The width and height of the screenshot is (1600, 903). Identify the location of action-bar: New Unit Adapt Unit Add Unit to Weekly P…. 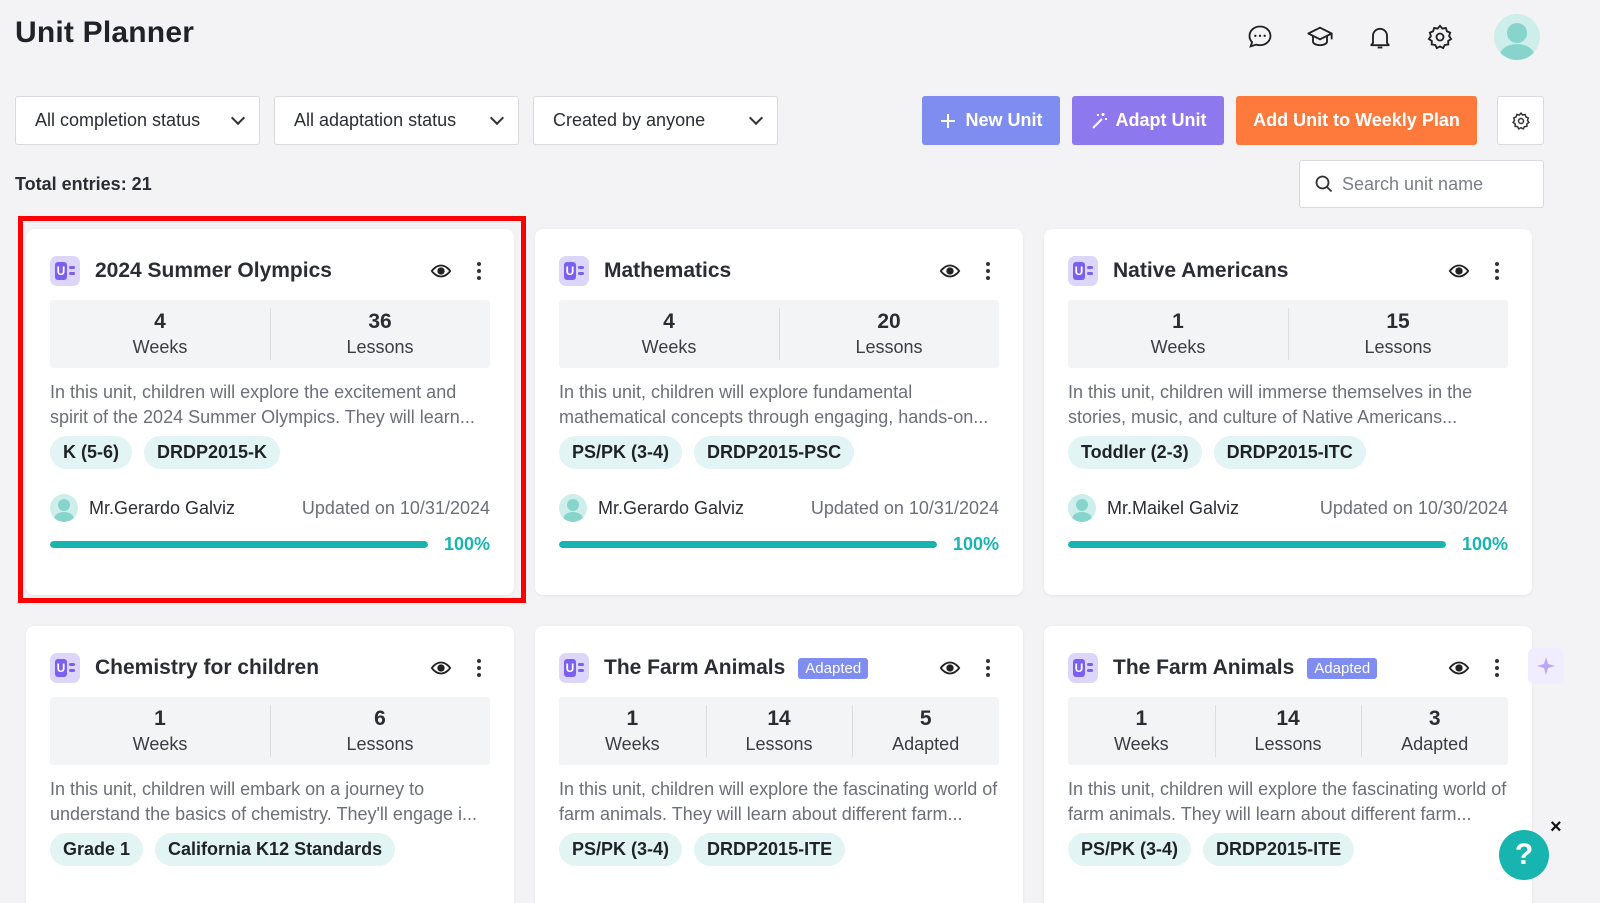
(1233, 120).